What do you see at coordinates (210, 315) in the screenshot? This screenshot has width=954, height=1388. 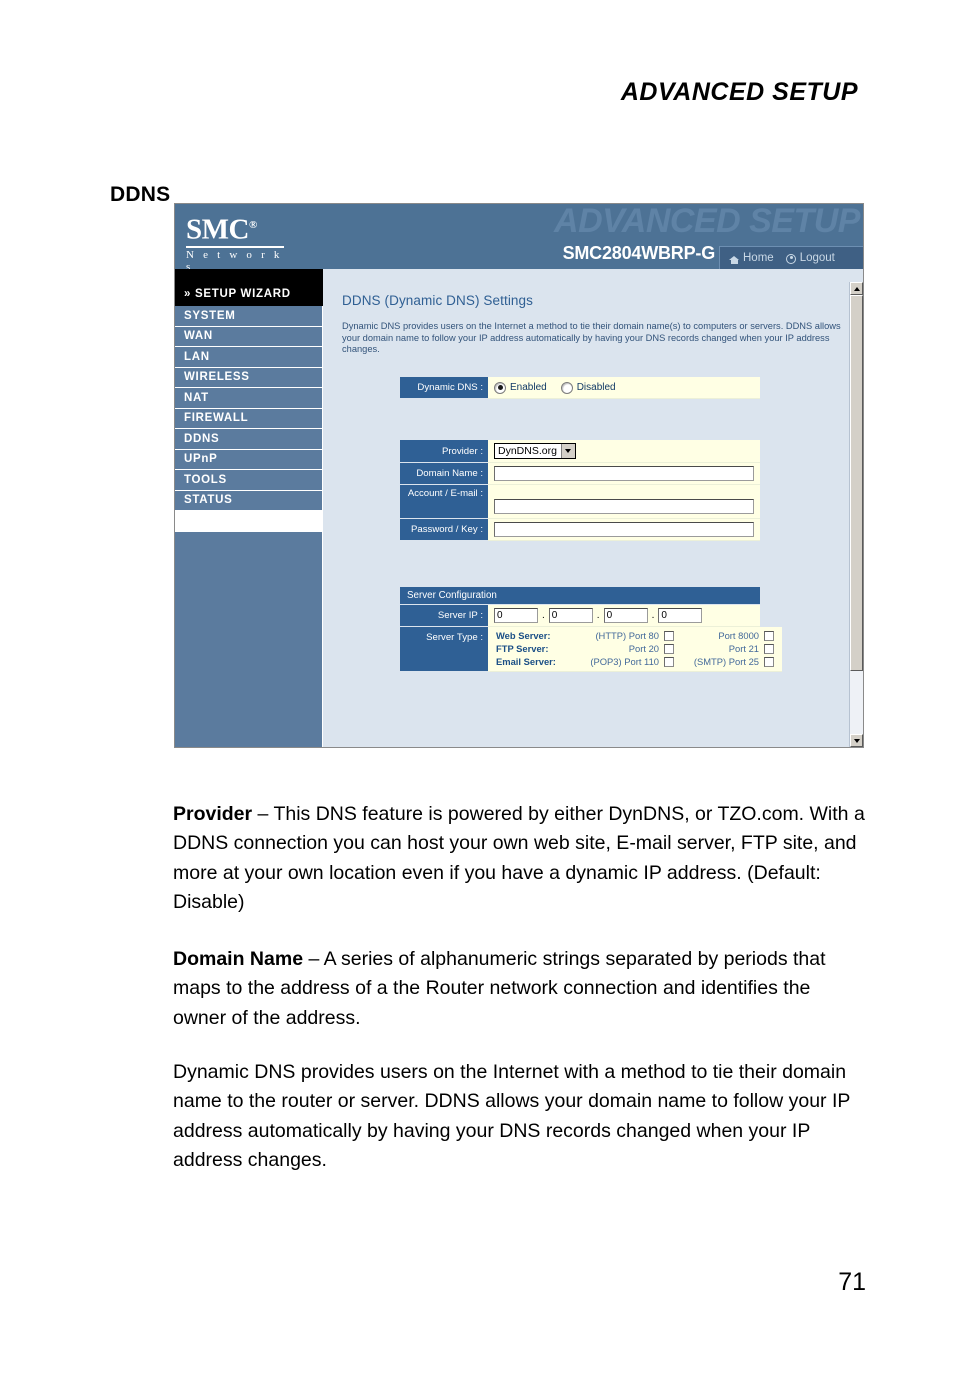 I see `sidebar-item-label: SYSTEM` at bounding box center [210, 315].